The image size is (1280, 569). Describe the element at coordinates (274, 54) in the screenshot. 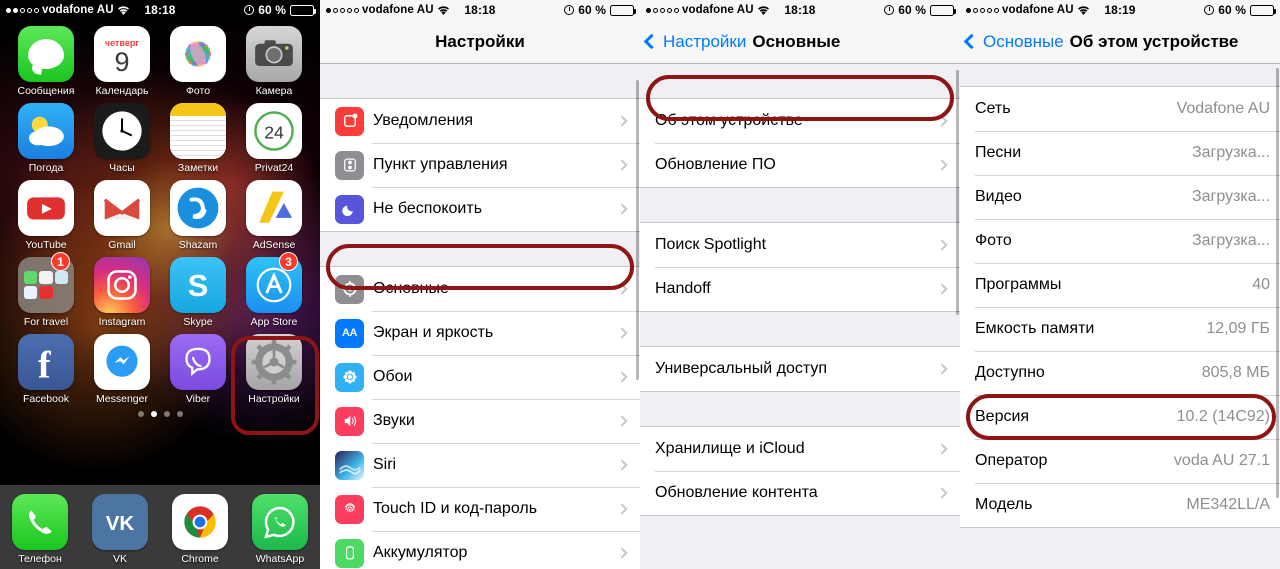

I see `camera-icon` at that location.